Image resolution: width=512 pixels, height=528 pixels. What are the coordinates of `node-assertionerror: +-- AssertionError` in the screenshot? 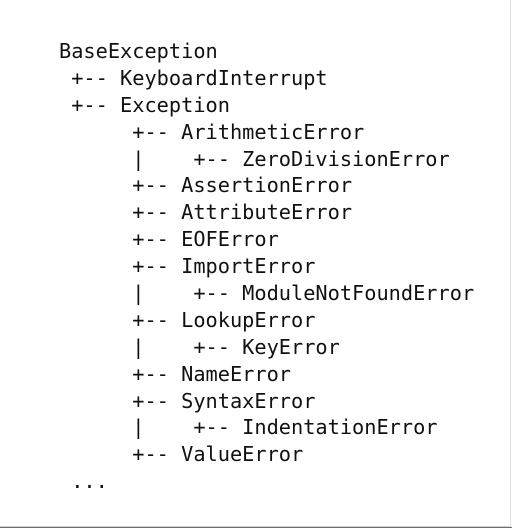 It's located at (206, 185).